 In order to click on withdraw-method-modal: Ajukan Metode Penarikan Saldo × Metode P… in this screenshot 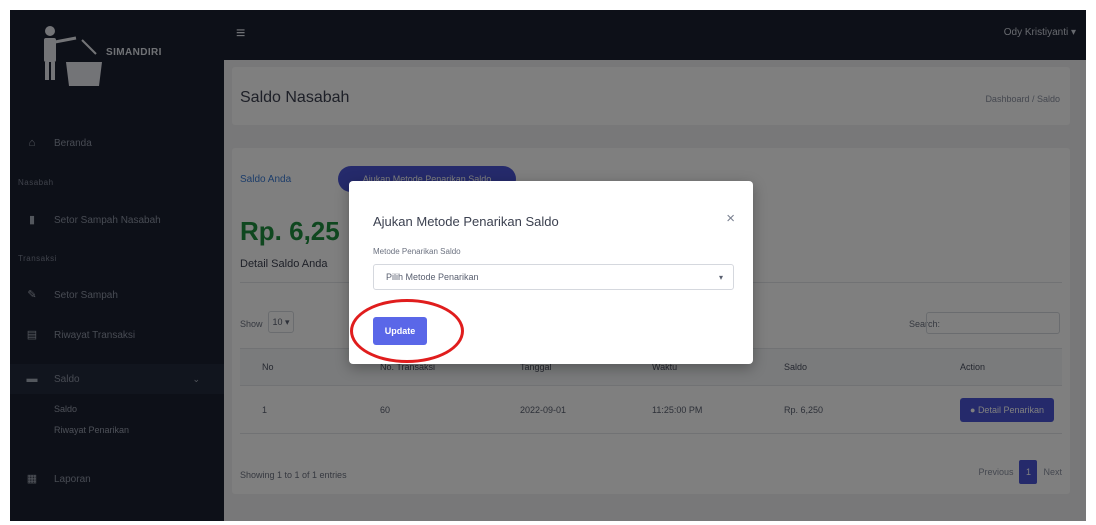, I will do `click(551, 272)`.